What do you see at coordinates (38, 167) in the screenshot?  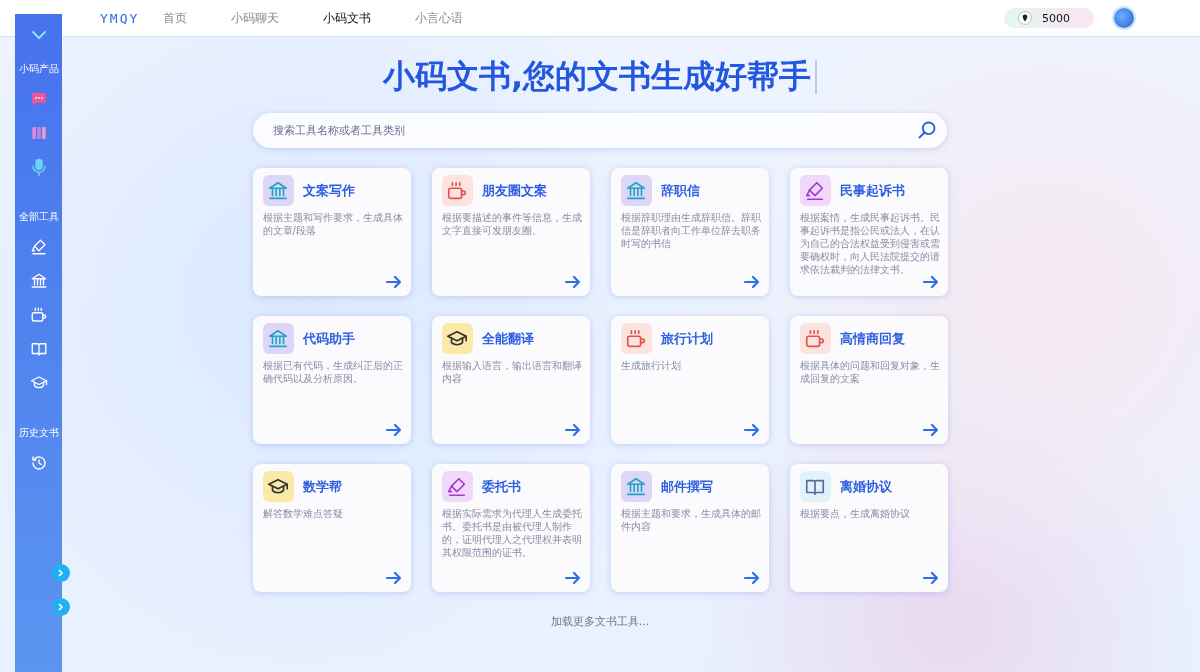 I see `microphone-icon` at bounding box center [38, 167].